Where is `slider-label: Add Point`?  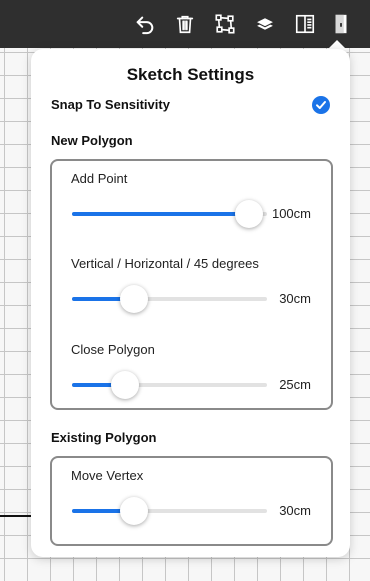 slider-label: Add Point is located at coordinates (99, 178).